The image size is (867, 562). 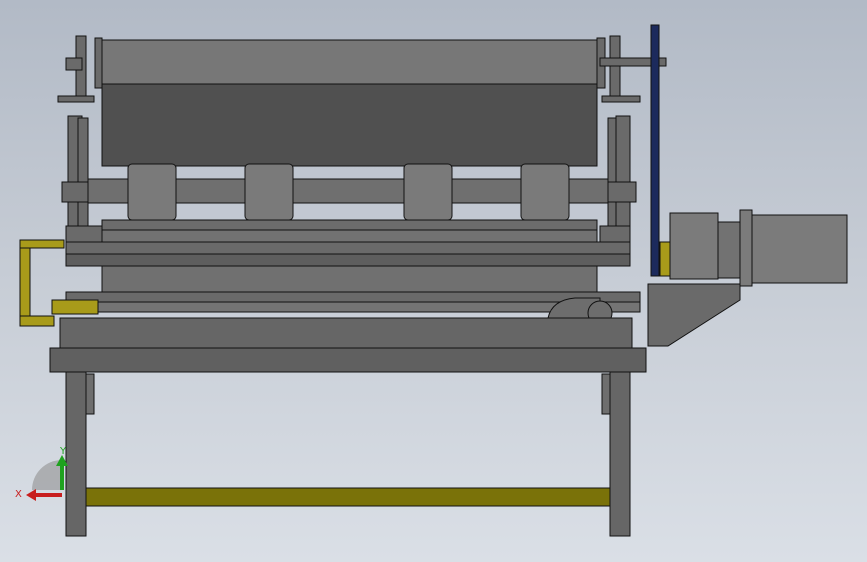 I want to click on drive-belt, so click(x=655, y=150).